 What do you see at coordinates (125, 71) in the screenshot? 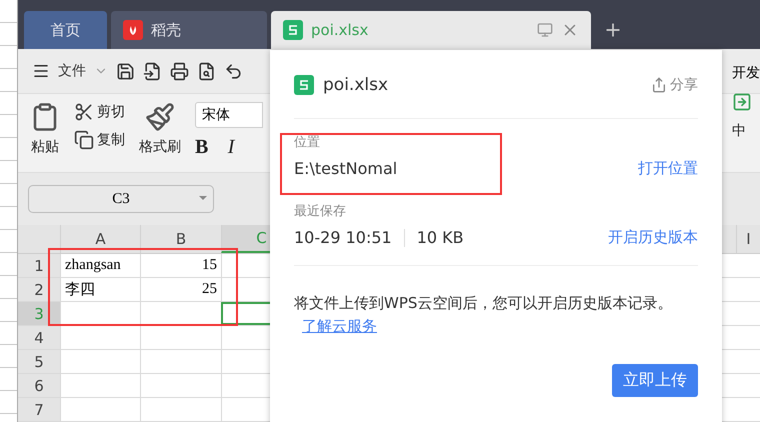
I see `save-icon` at bounding box center [125, 71].